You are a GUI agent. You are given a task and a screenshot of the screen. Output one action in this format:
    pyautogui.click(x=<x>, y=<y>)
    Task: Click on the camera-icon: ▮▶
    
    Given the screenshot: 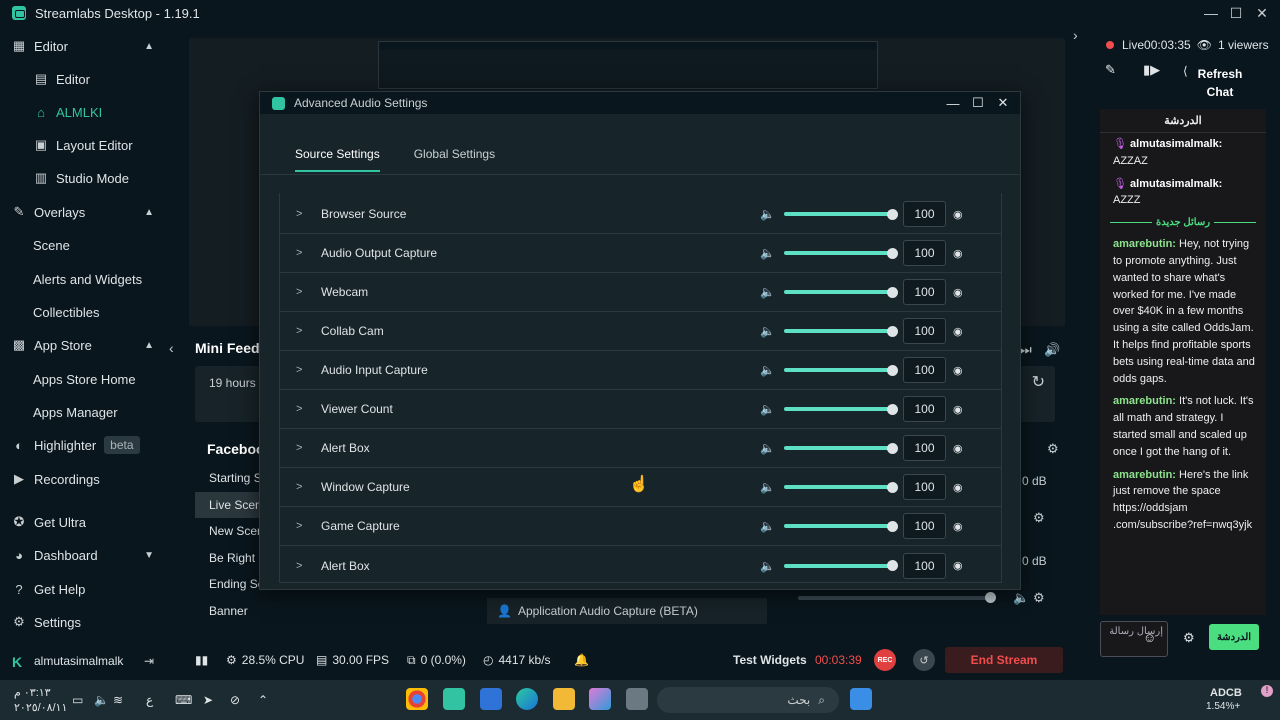 What is the action you would take?
    pyautogui.click(x=1151, y=70)
    